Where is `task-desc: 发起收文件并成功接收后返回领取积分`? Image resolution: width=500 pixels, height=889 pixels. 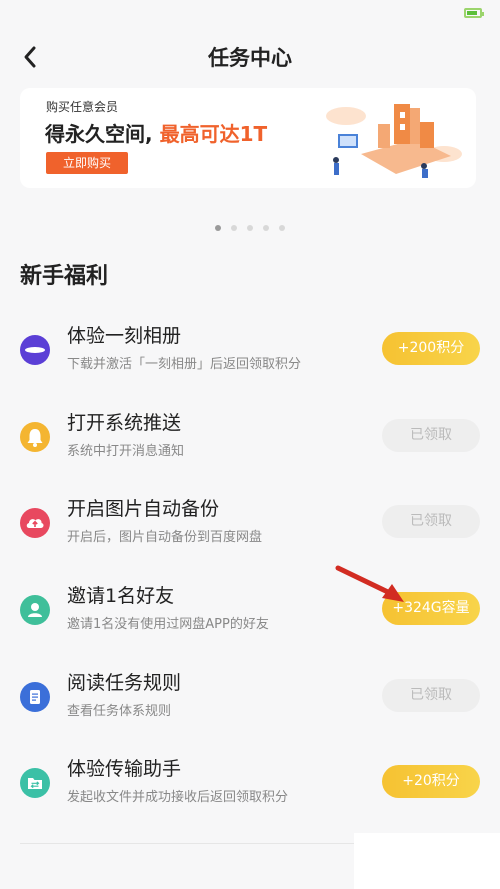 task-desc: 发起收文件并成功接收后返回领取积分 is located at coordinates (178, 797).